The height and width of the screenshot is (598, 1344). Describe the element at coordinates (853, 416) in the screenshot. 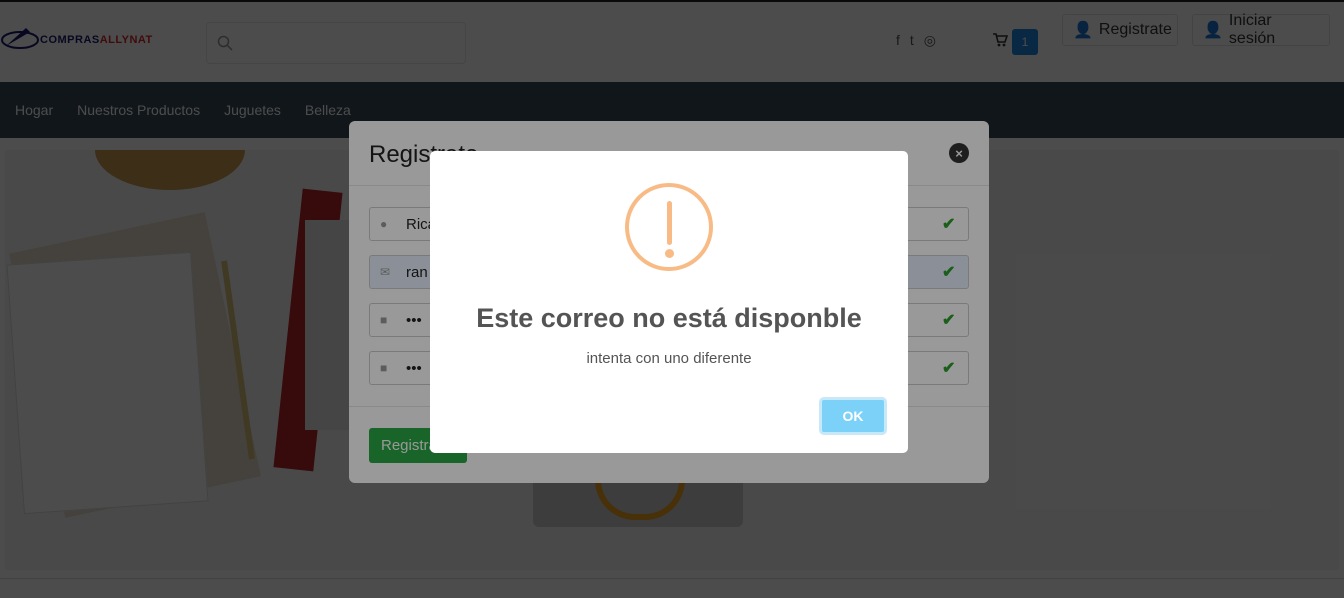

I see `ok-button: OK` at that location.